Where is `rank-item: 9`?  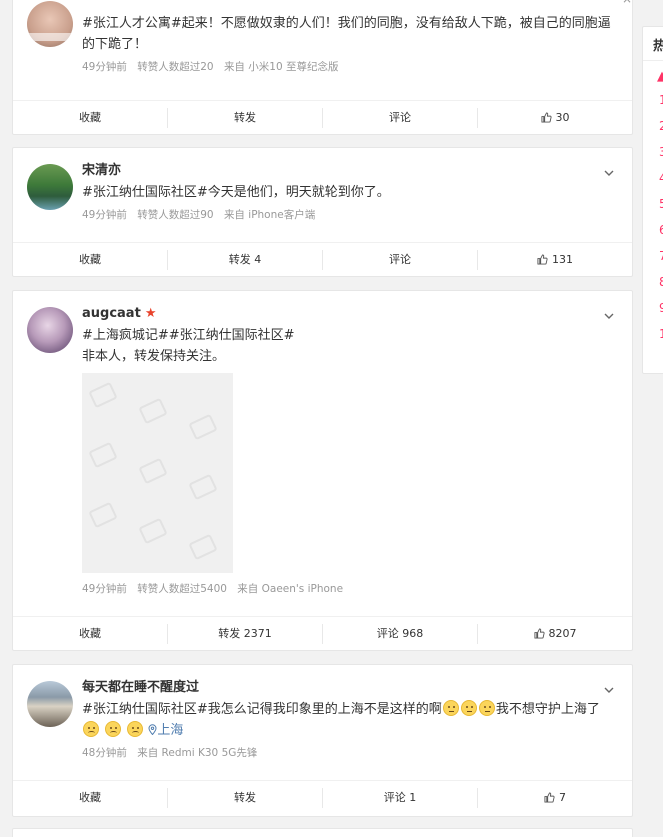
rank-item: 9 is located at coordinates (653, 308).